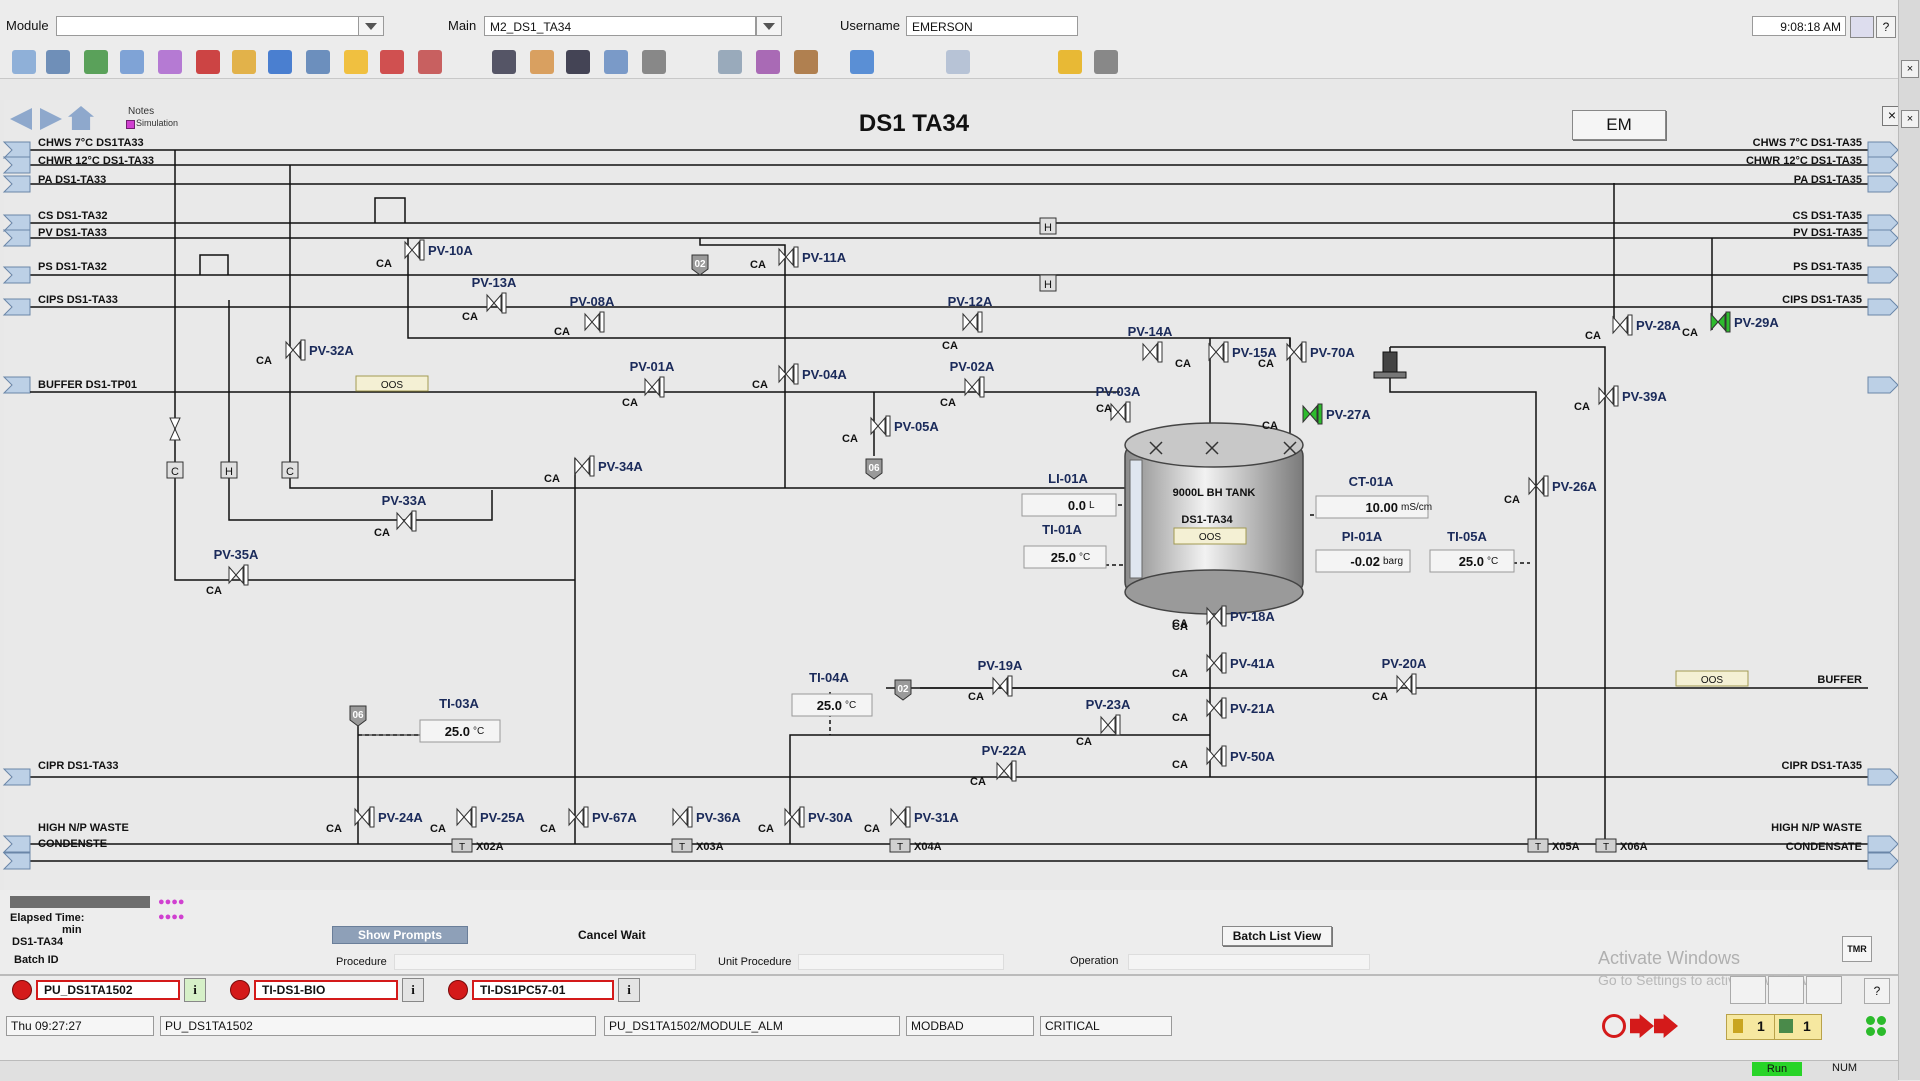  What do you see at coordinates (824, 374) in the screenshot?
I see `valve-tag: PV-04A` at bounding box center [824, 374].